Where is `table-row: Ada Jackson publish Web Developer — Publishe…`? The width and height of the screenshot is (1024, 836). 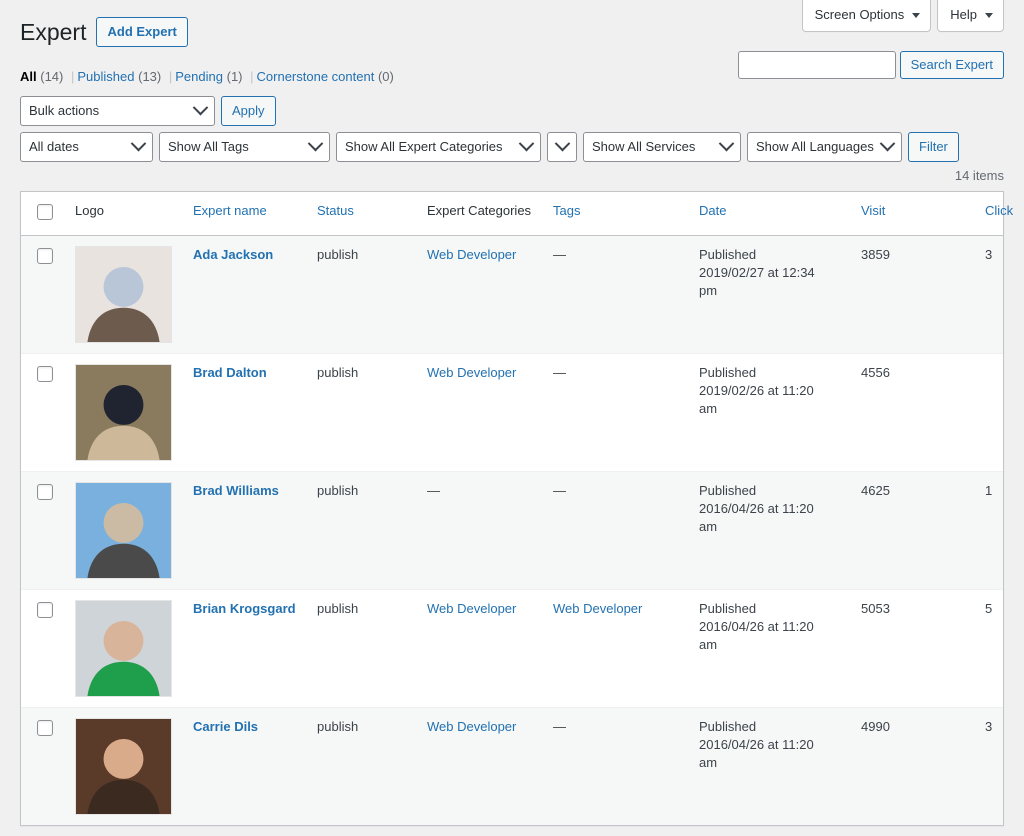 table-row: Ada Jackson publish Web Developer — Publishe… is located at coordinates (512, 295).